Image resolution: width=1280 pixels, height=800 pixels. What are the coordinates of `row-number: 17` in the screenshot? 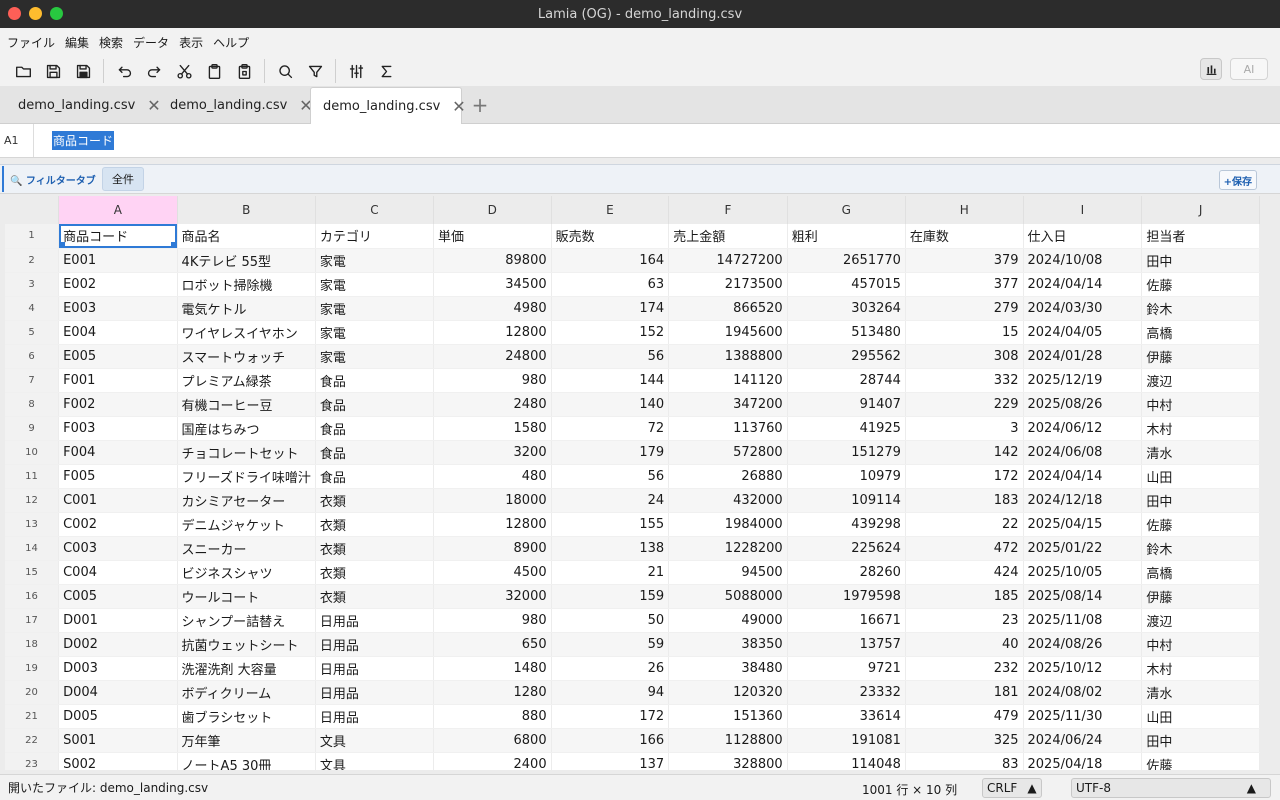 It's located at (32, 620).